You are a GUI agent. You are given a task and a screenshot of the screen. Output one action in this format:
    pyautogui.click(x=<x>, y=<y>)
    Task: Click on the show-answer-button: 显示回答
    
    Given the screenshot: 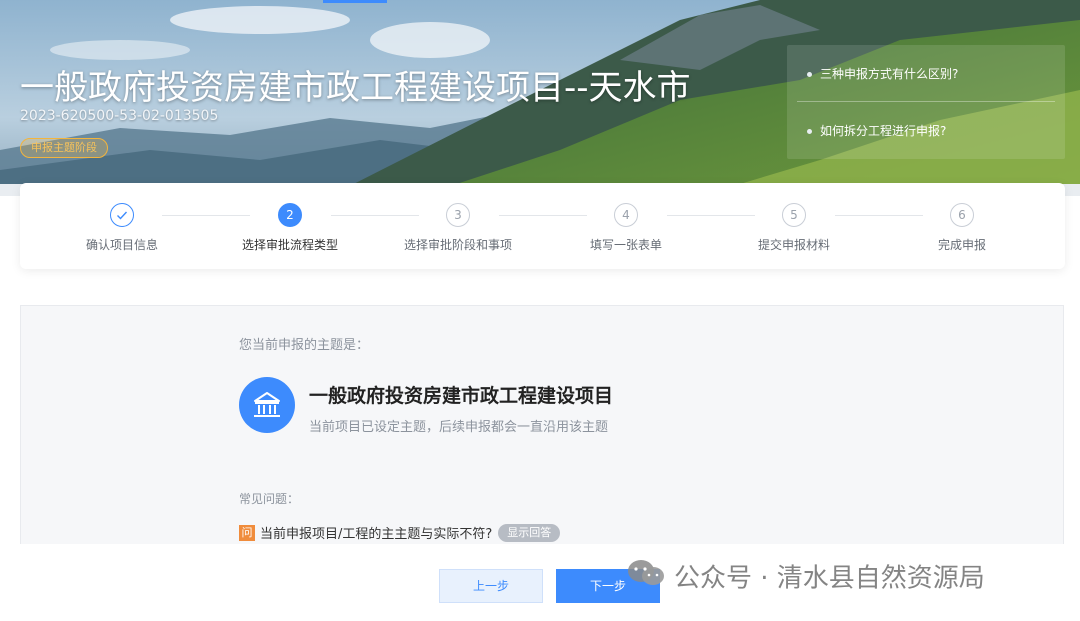 What is the action you would take?
    pyautogui.click(x=529, y=532)
    